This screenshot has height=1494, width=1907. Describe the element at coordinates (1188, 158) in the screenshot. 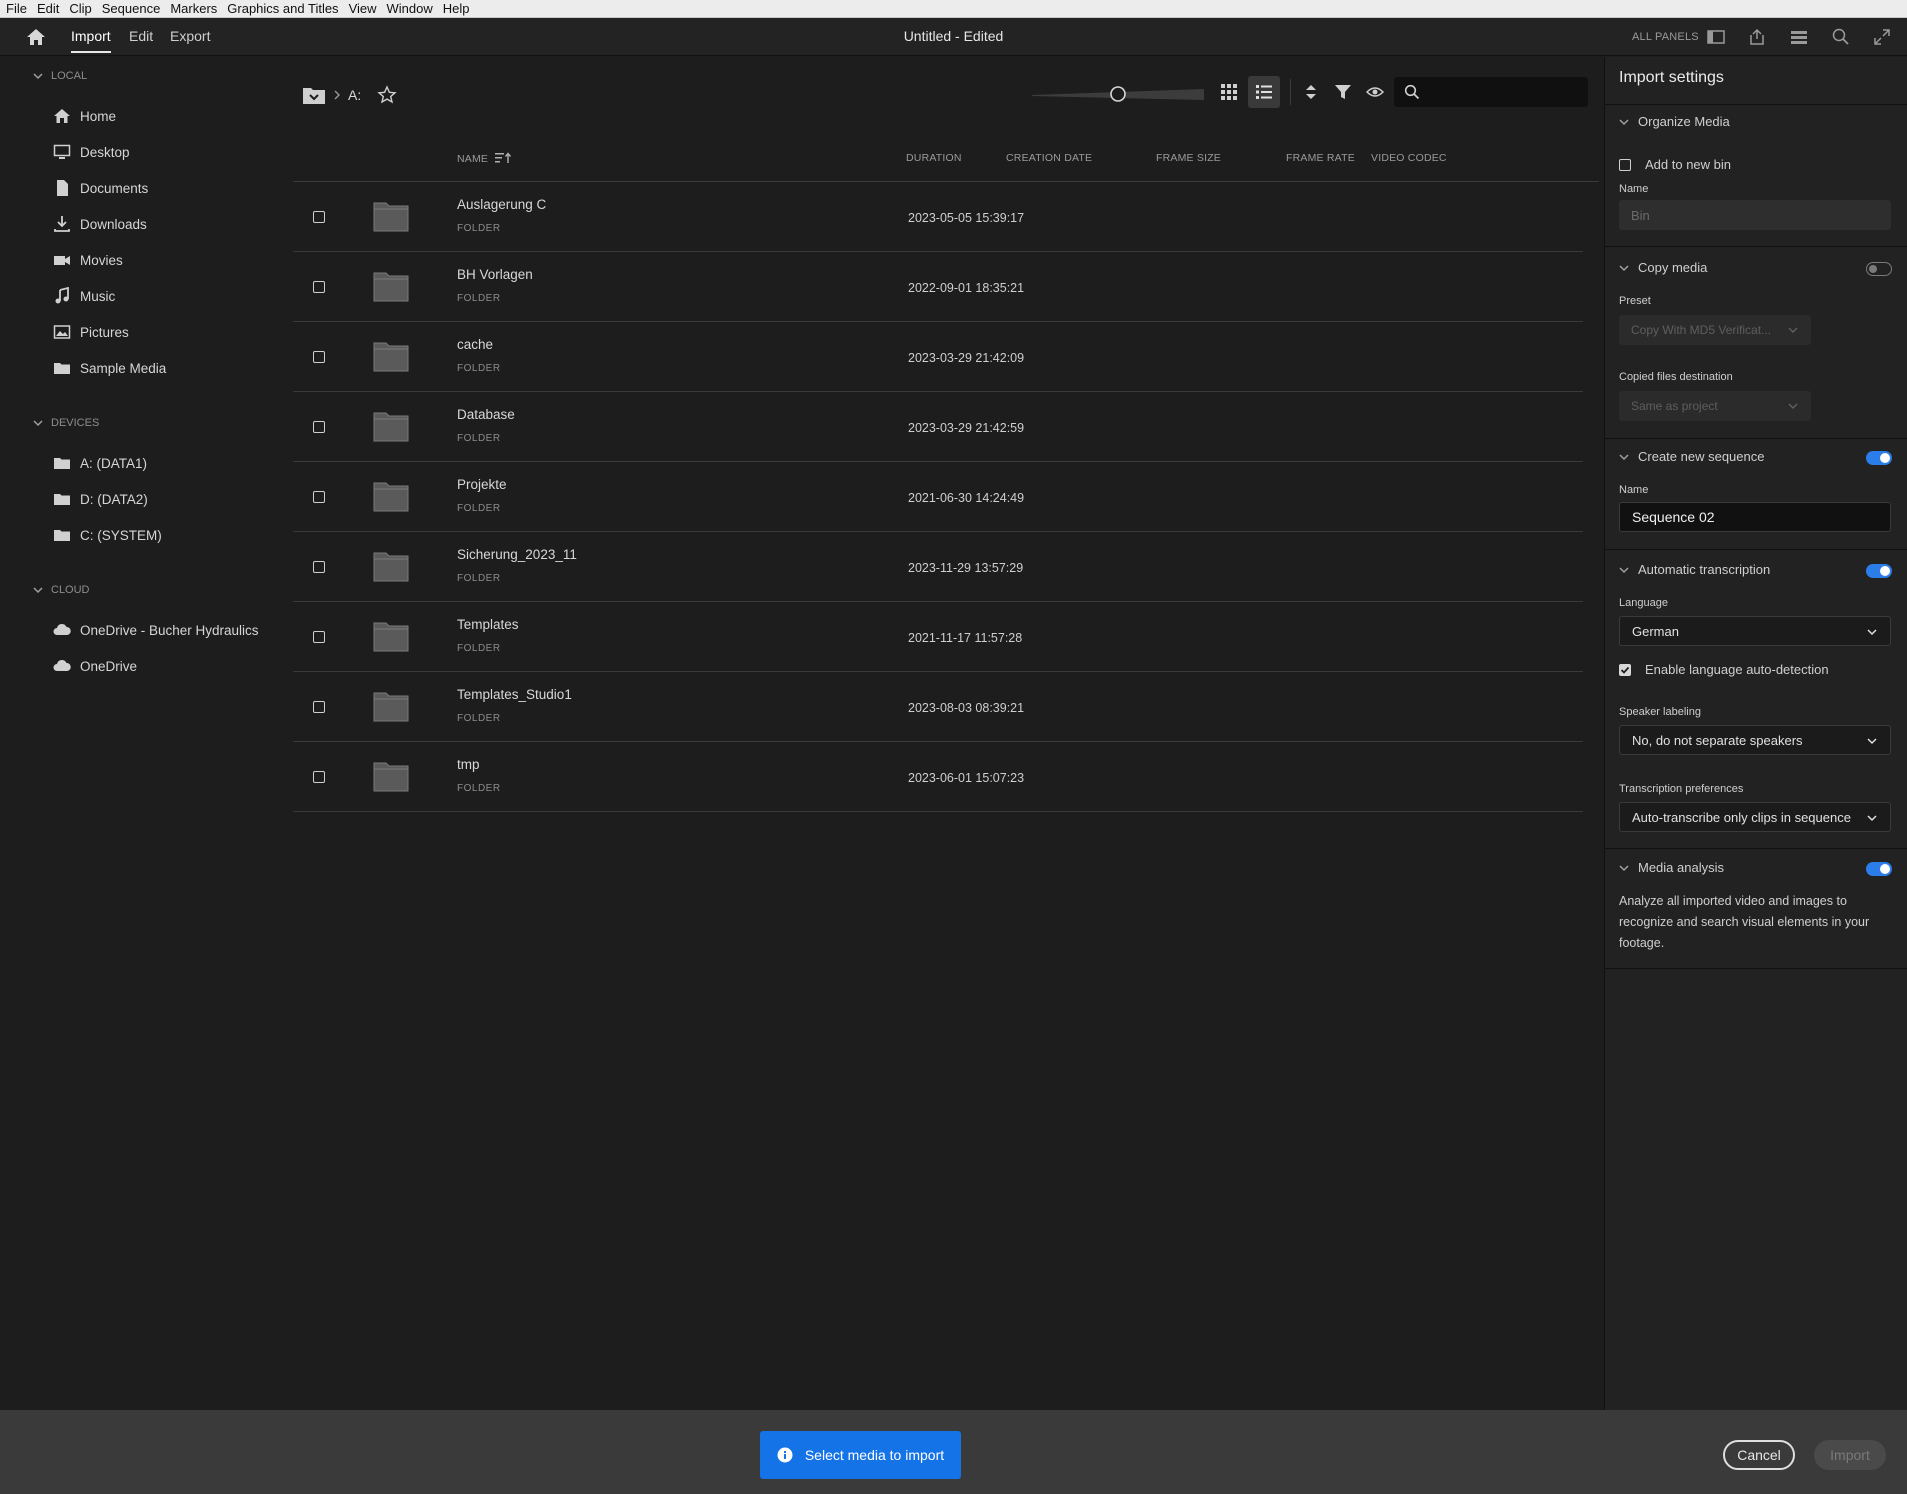

I see `column-header-frame-size: FRAME SIZE` at that location.